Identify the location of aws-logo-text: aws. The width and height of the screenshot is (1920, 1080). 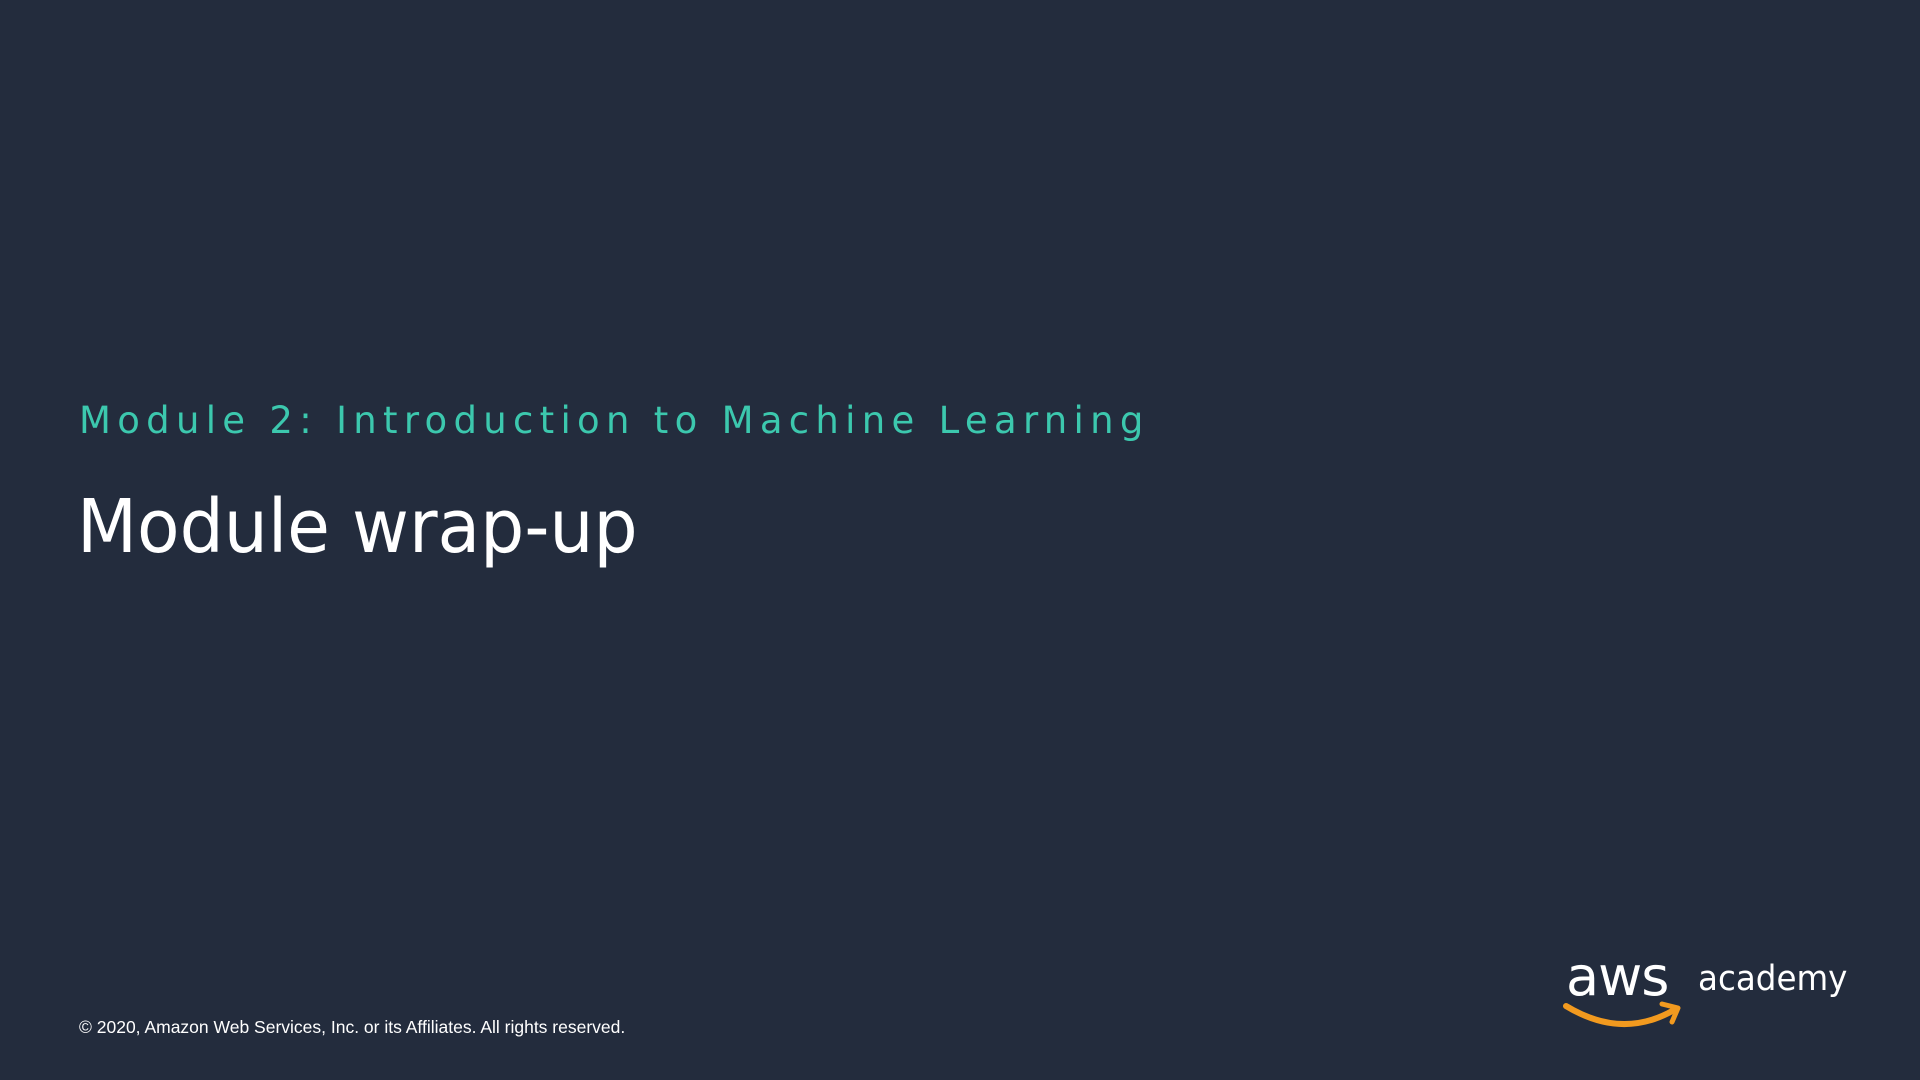
(1617, 976).